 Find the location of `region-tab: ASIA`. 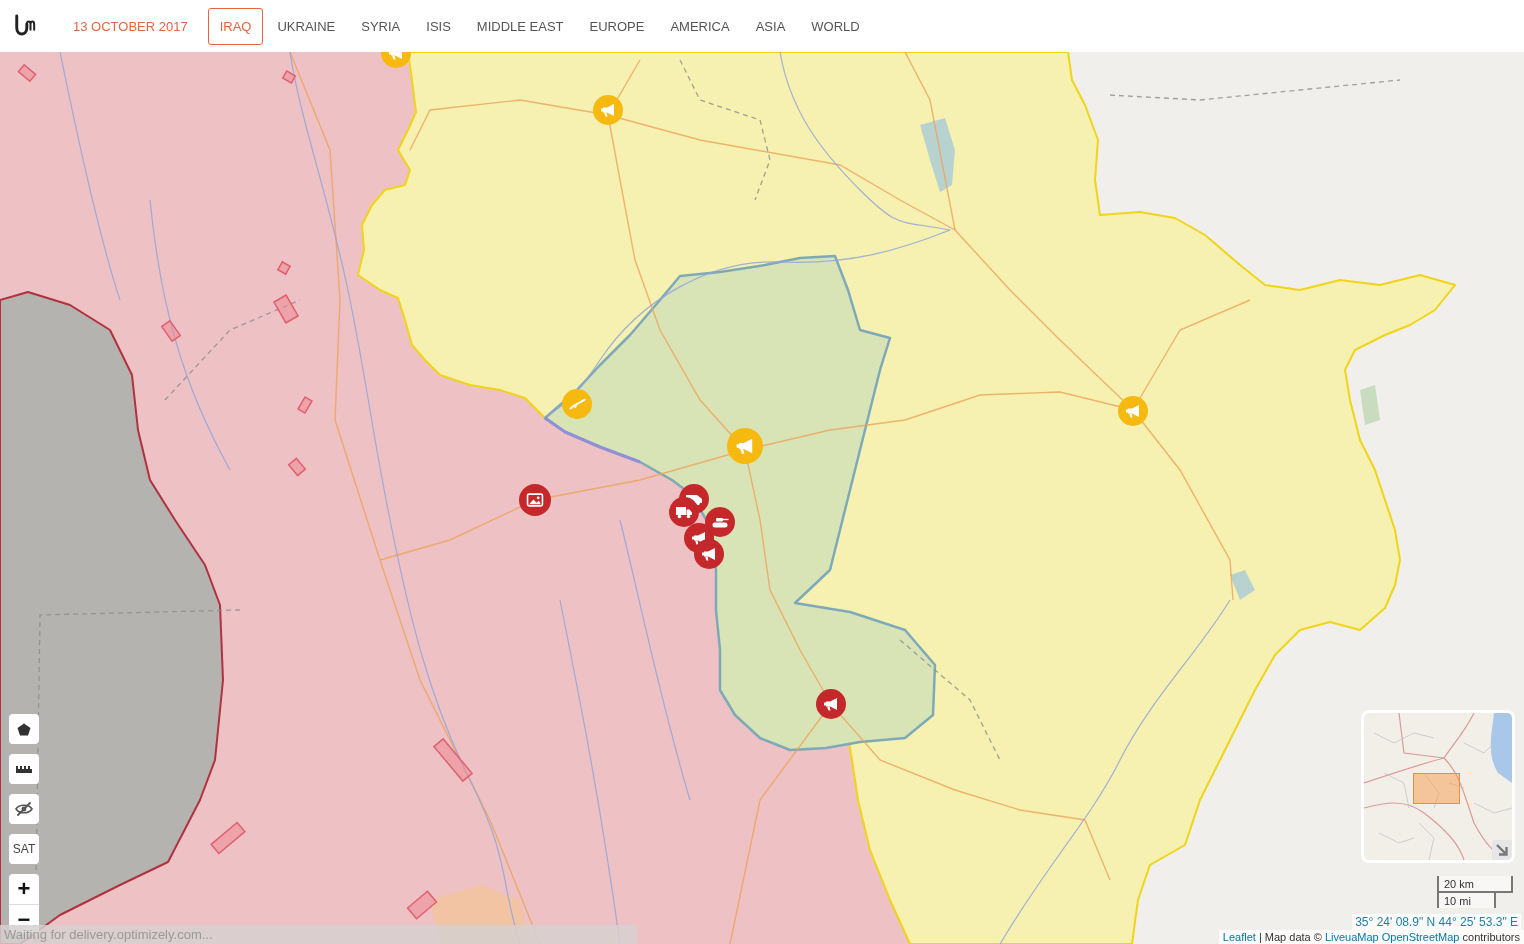

region-tab: ASIA is located at coordinates (770, 26).